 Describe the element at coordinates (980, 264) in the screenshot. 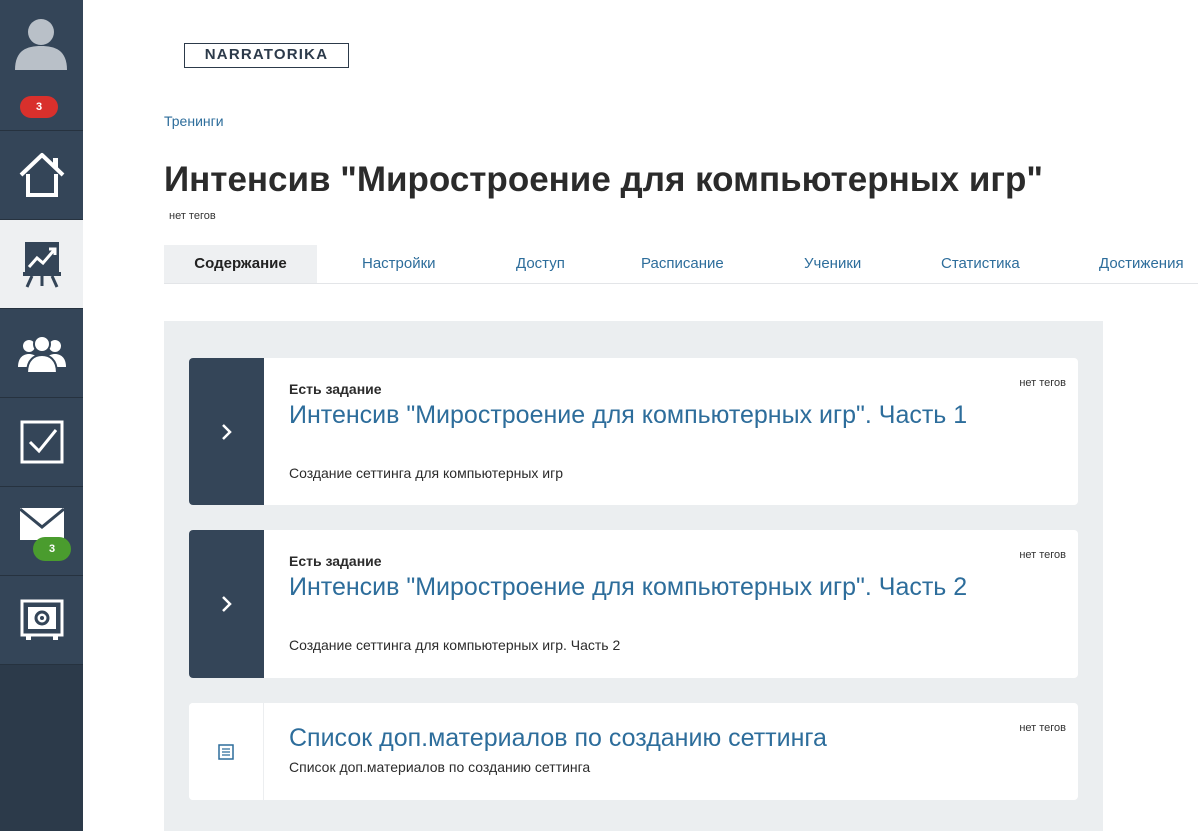

I see `tab-statistics: Статистика` at that location.